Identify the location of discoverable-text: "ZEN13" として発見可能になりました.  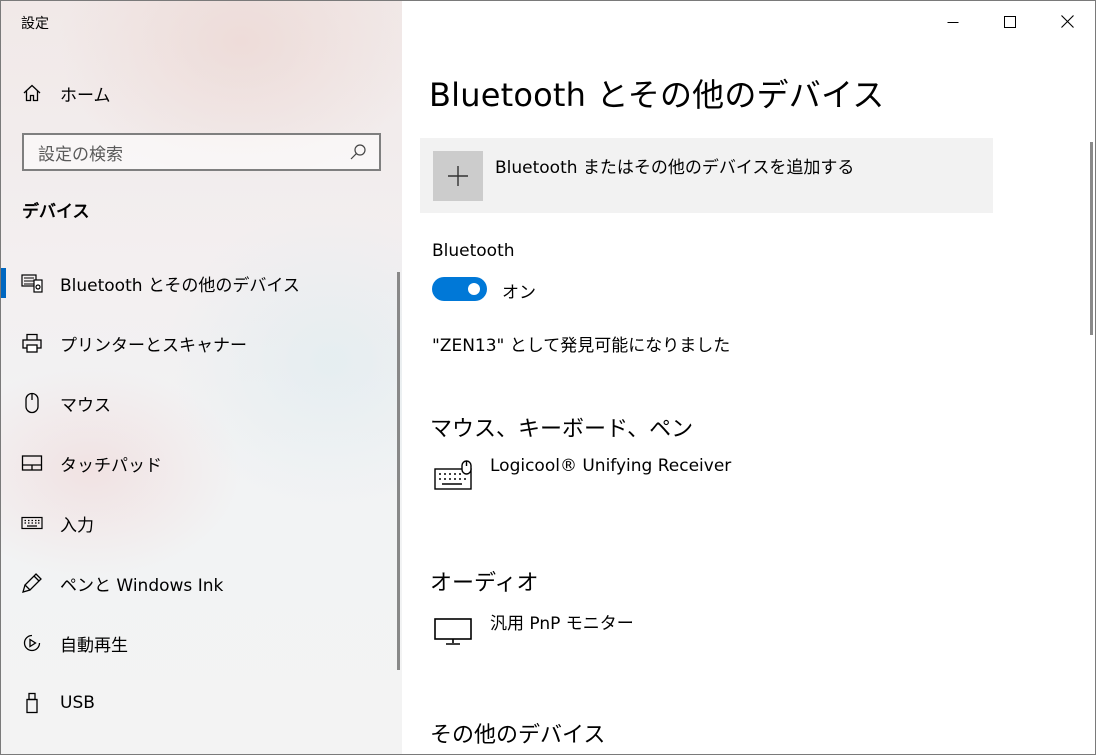
(581, 346).